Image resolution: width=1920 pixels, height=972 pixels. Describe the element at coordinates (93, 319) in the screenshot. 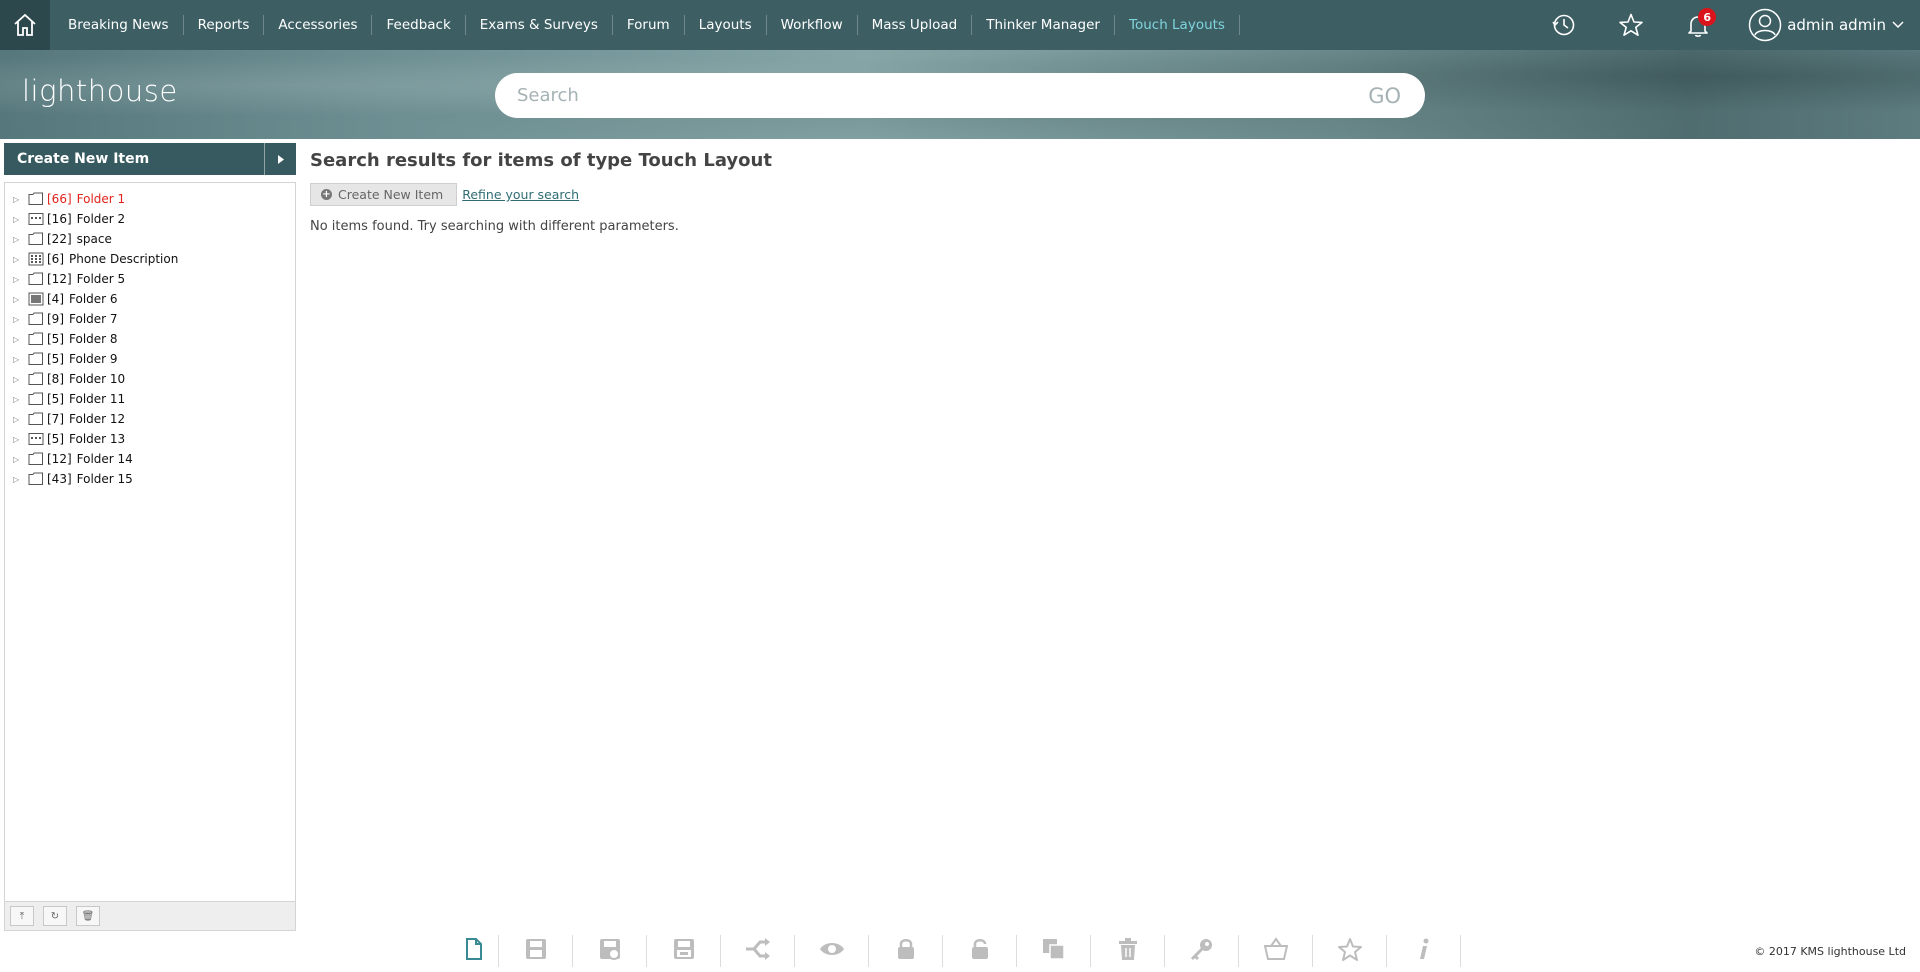

I see `tree-item-label: Folder 7` at that location.